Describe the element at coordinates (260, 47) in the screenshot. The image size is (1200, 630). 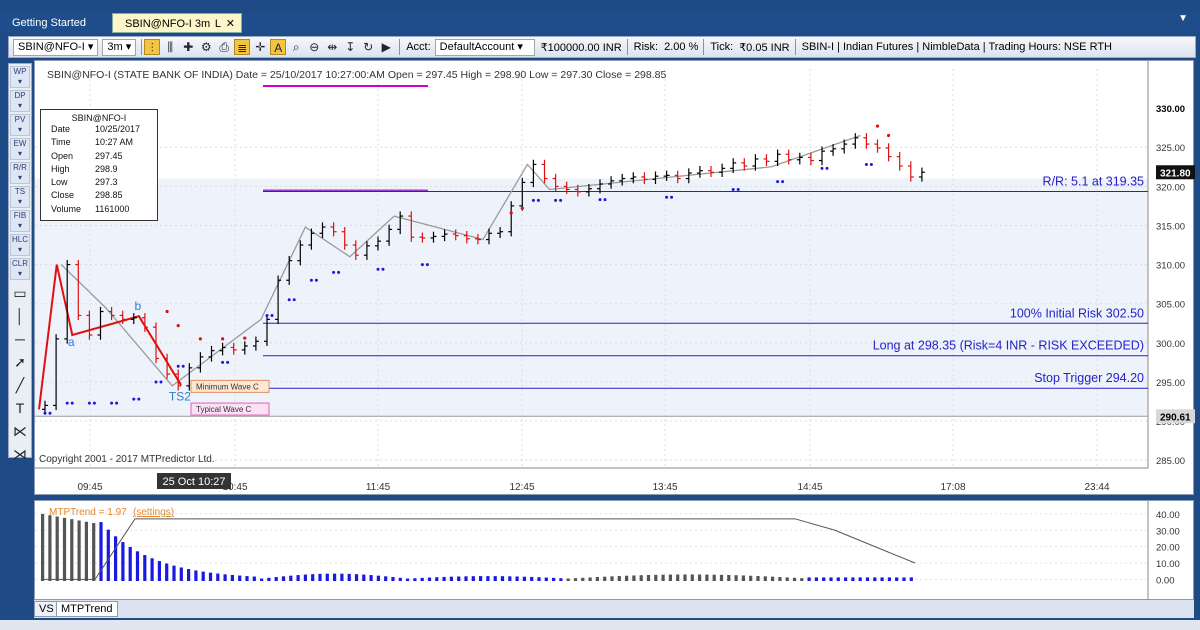
I see `crosshair-icon: ✛` at that location.